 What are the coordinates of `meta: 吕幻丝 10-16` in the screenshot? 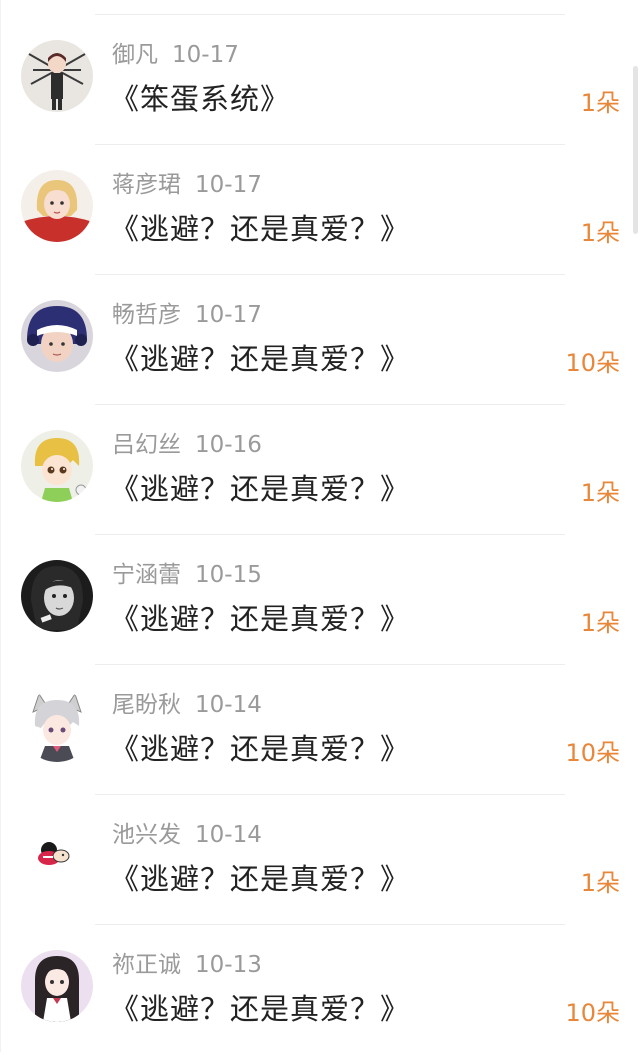 It's located at (187, 445).